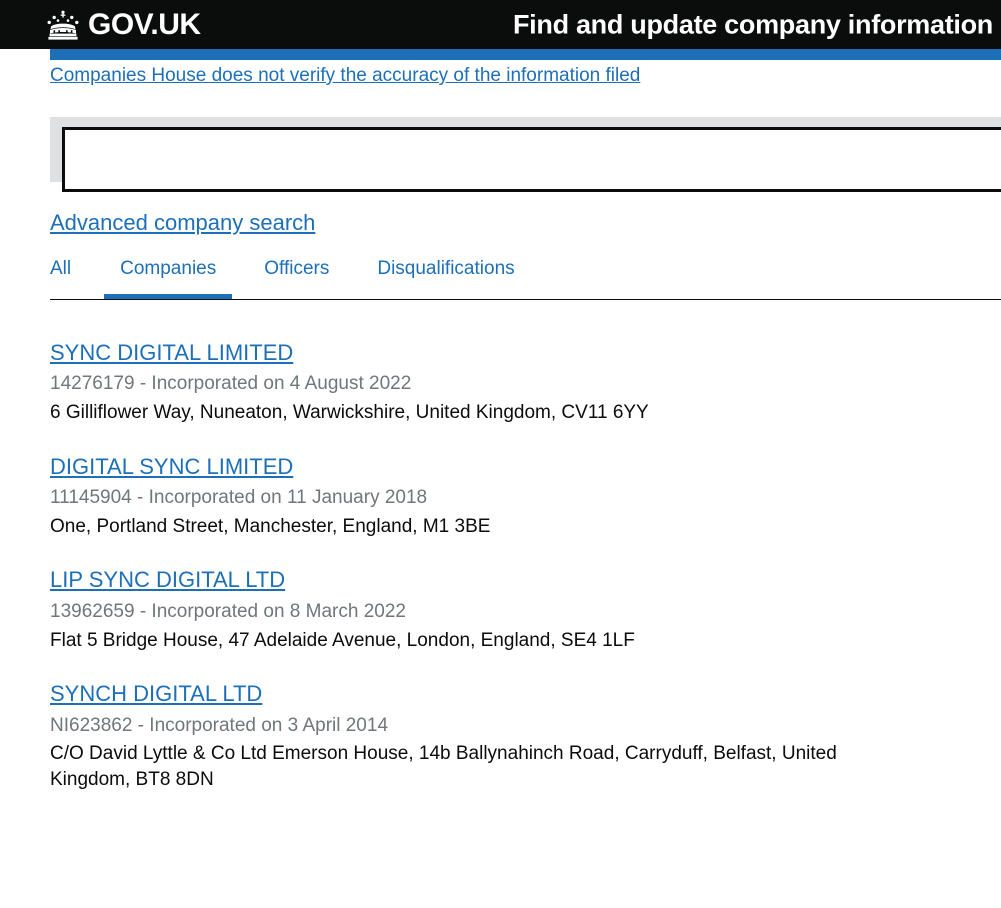  I want to click on result-company-meta: NI623862 - Incorporated on 3 April 2014, so click(219, 725).